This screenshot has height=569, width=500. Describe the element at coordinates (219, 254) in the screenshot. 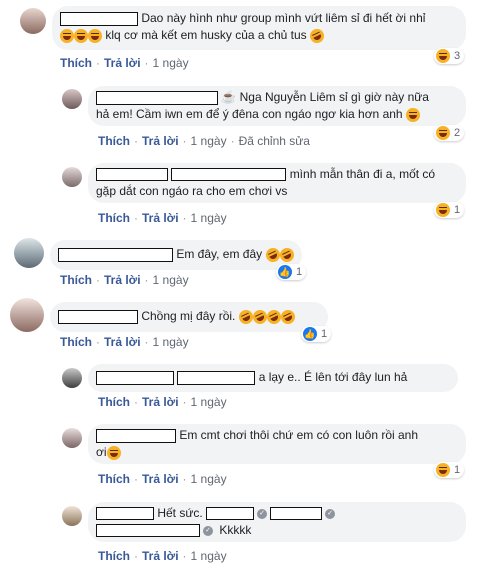

I see `comment-text: Em đây, em đây` at that location.